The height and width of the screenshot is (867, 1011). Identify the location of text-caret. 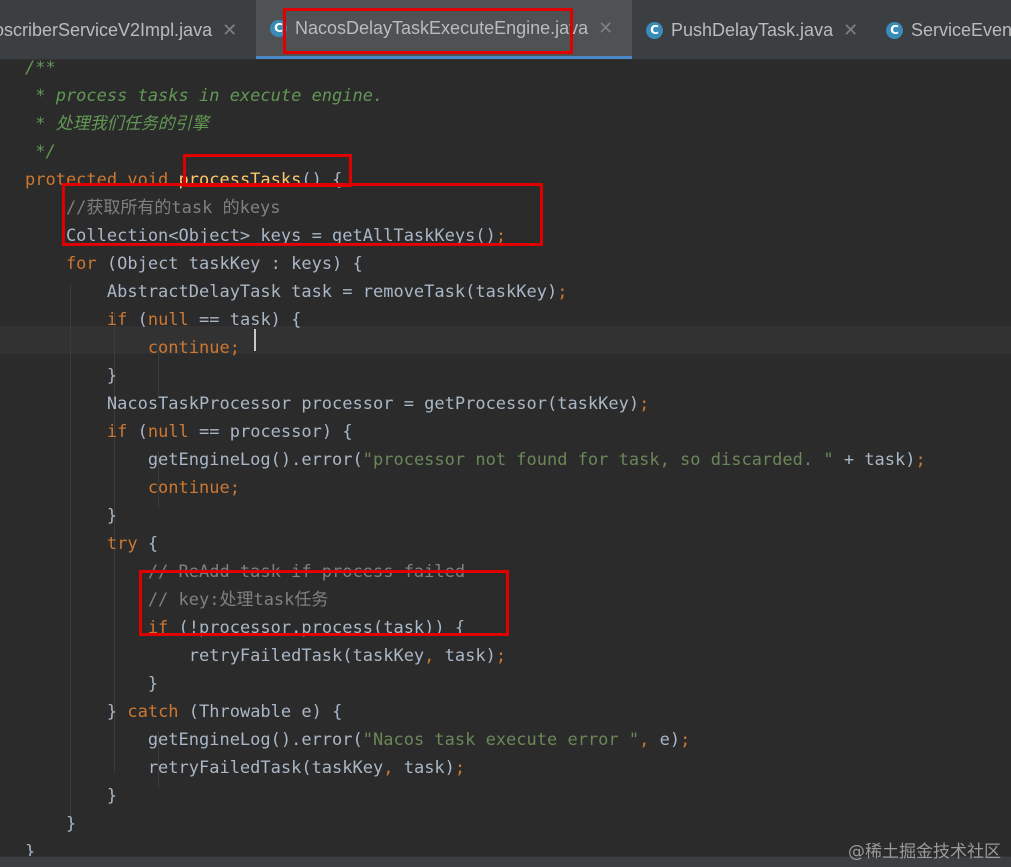
(255, 340).